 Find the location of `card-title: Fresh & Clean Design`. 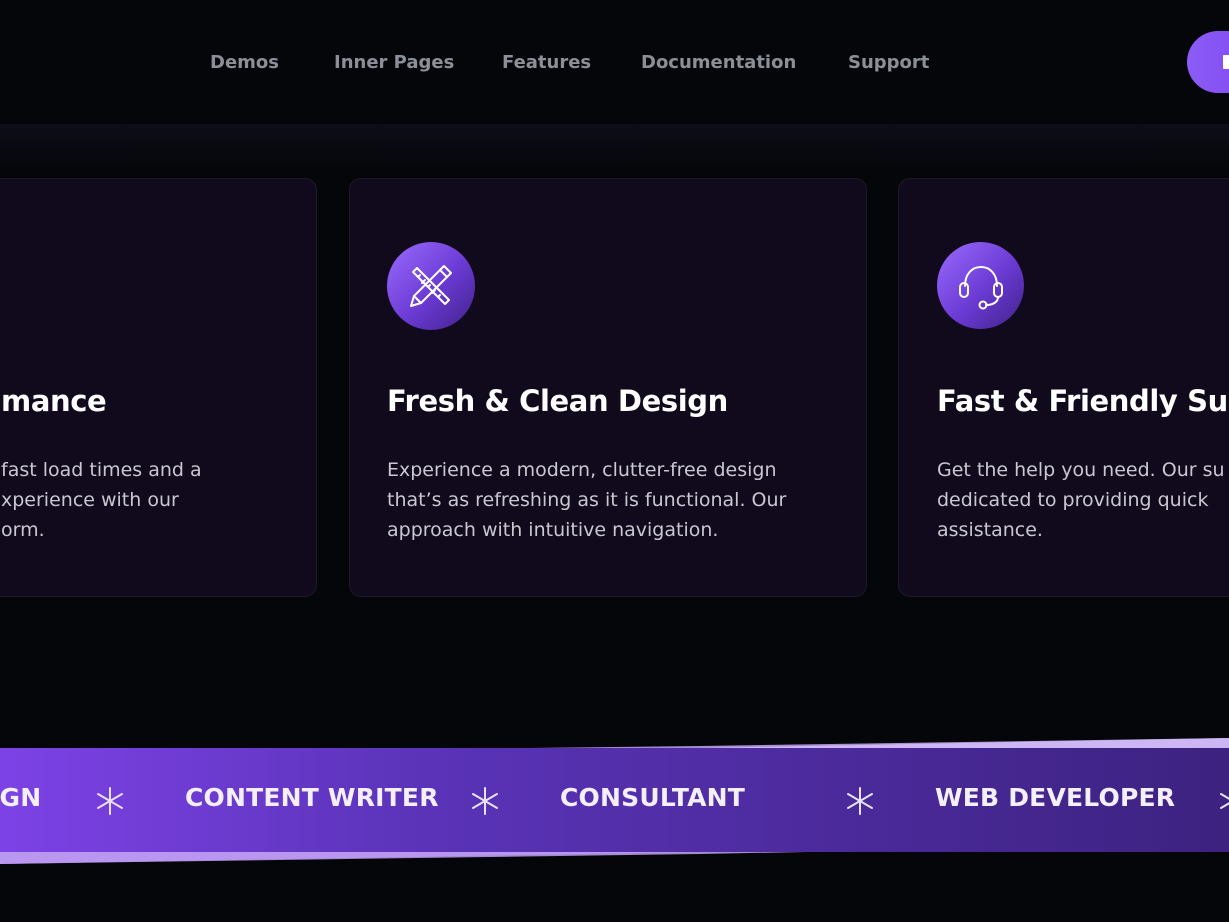

card-title: Fresh & Clean Design is located at coordinates (557, 401).